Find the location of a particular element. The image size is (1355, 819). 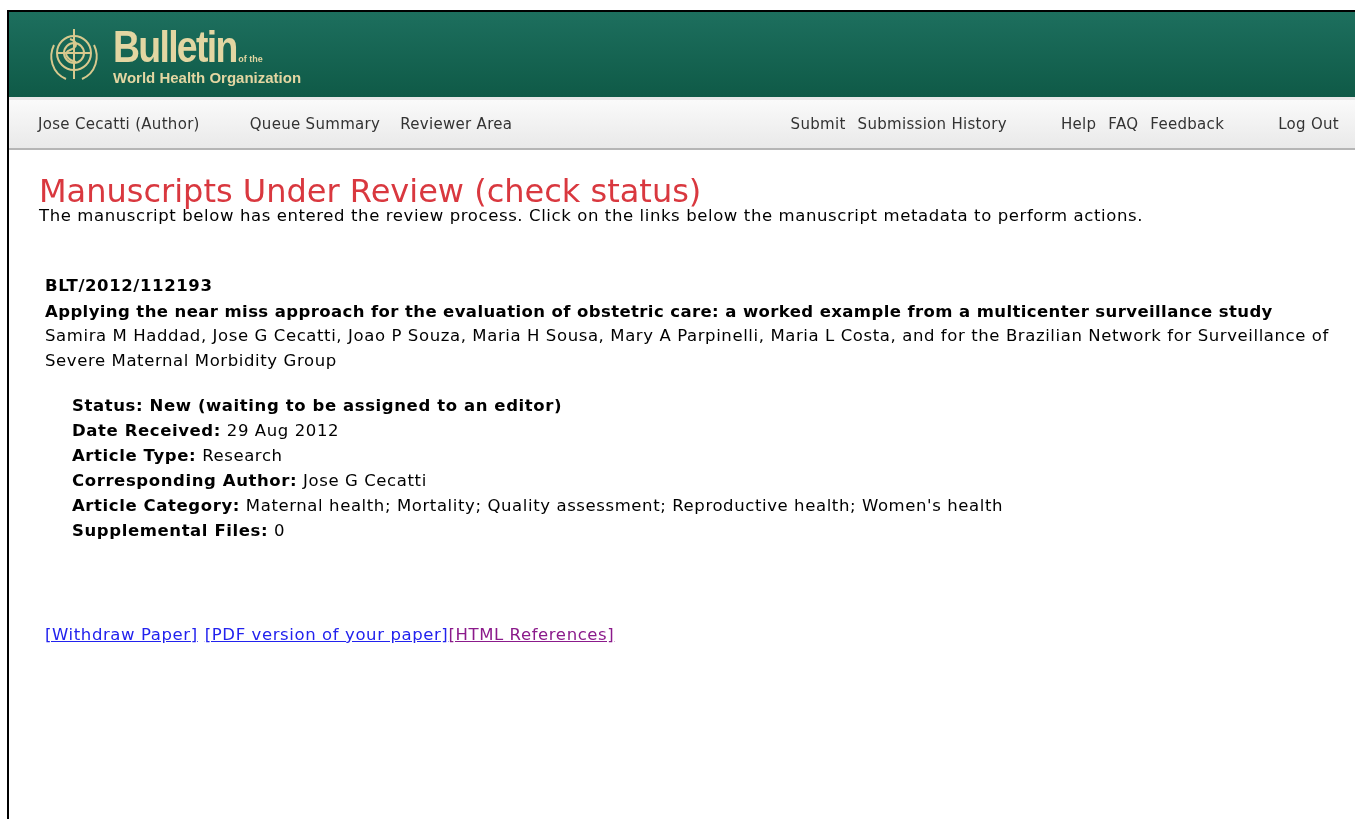

nav-link: Jose Cecatti (Author) is located at coordinates (119, 124).